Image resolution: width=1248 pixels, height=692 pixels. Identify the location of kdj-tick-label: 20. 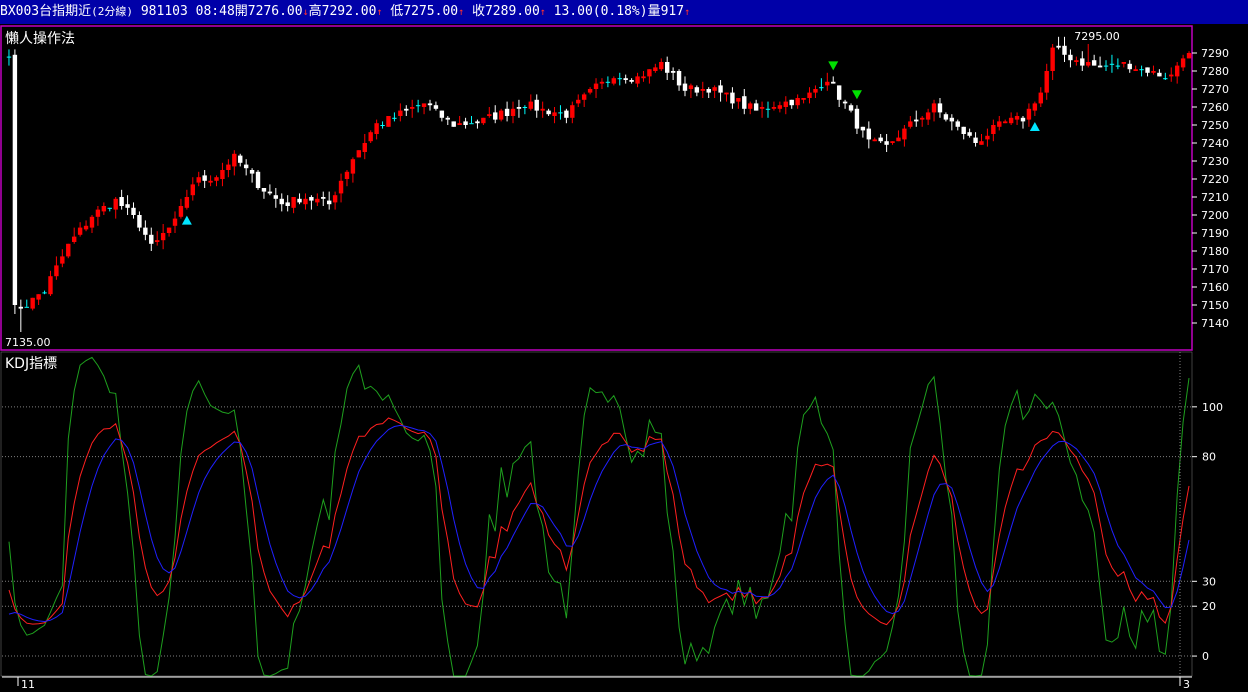
(1209, 606).